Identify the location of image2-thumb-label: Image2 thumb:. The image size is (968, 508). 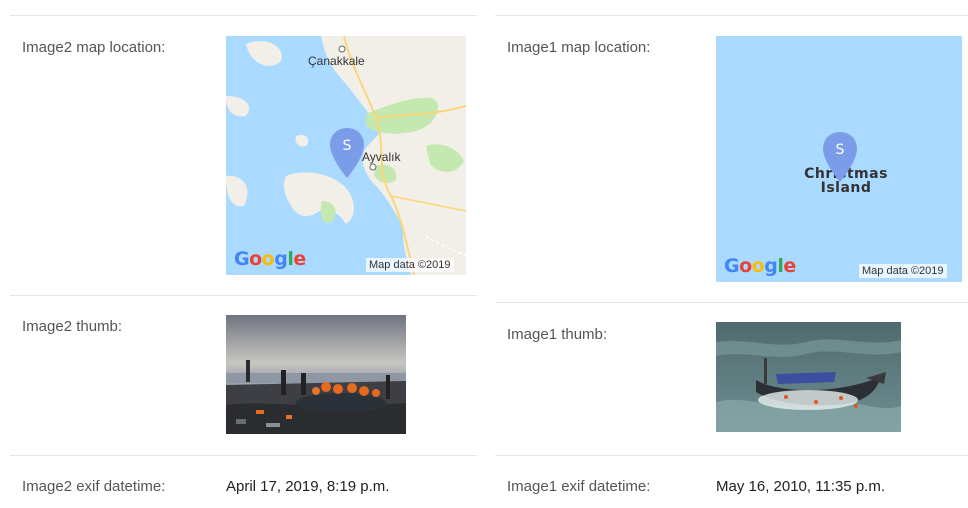
(72, 326).